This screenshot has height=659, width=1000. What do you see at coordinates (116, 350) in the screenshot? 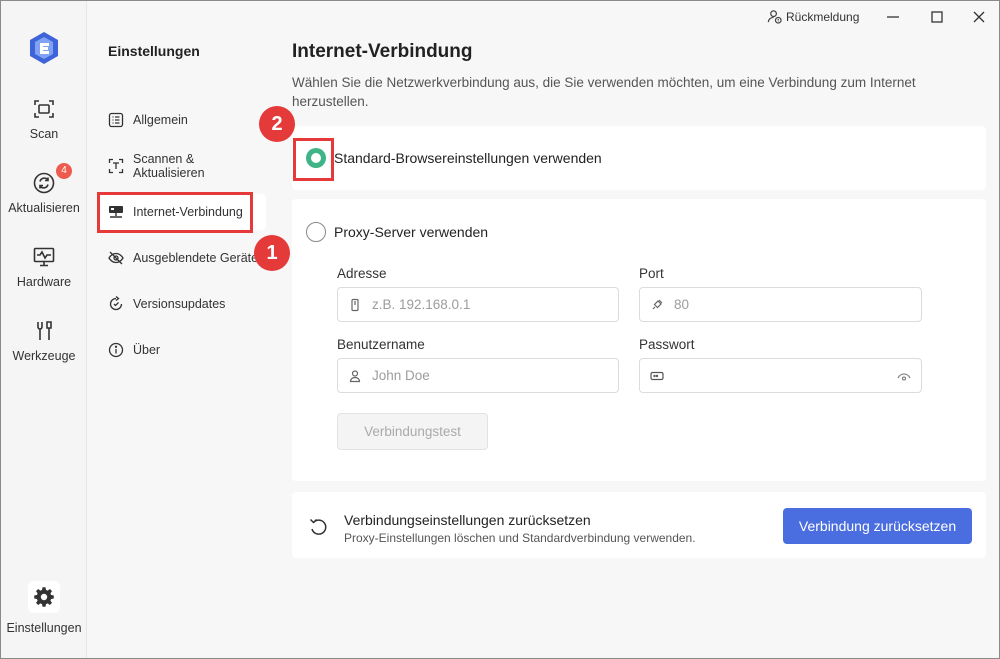
I see `info-icon` at bounding box center [116, 350].